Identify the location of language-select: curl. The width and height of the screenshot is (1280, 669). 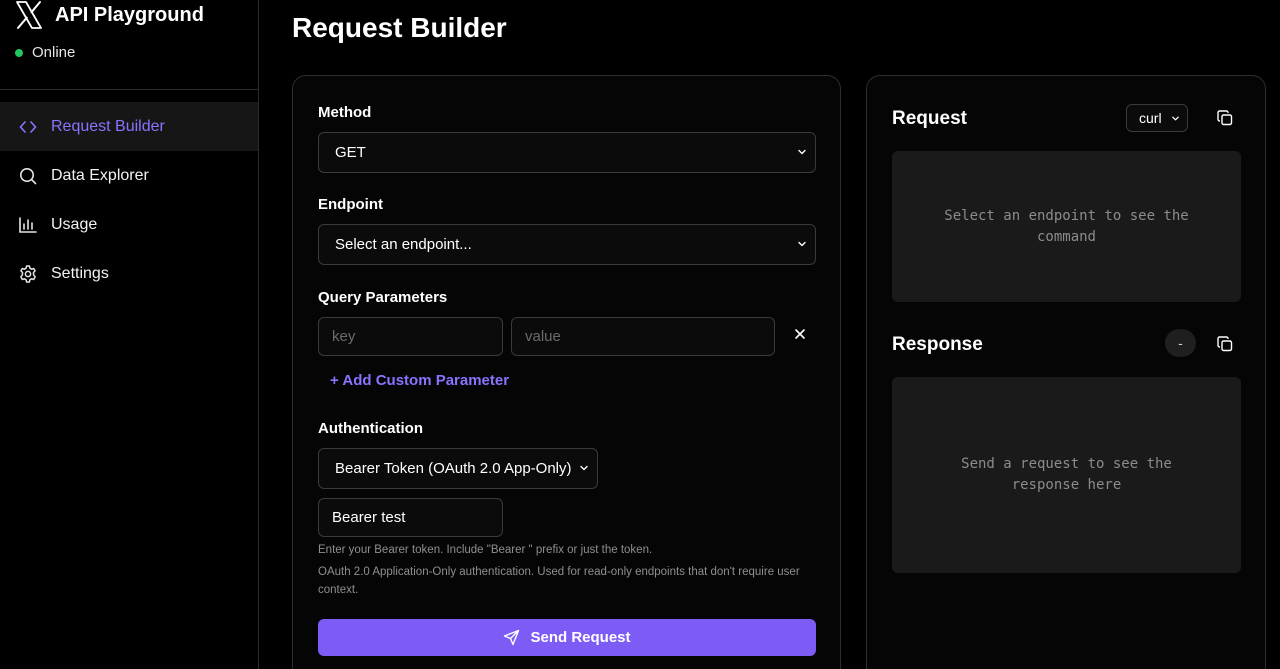
(1157, 118).